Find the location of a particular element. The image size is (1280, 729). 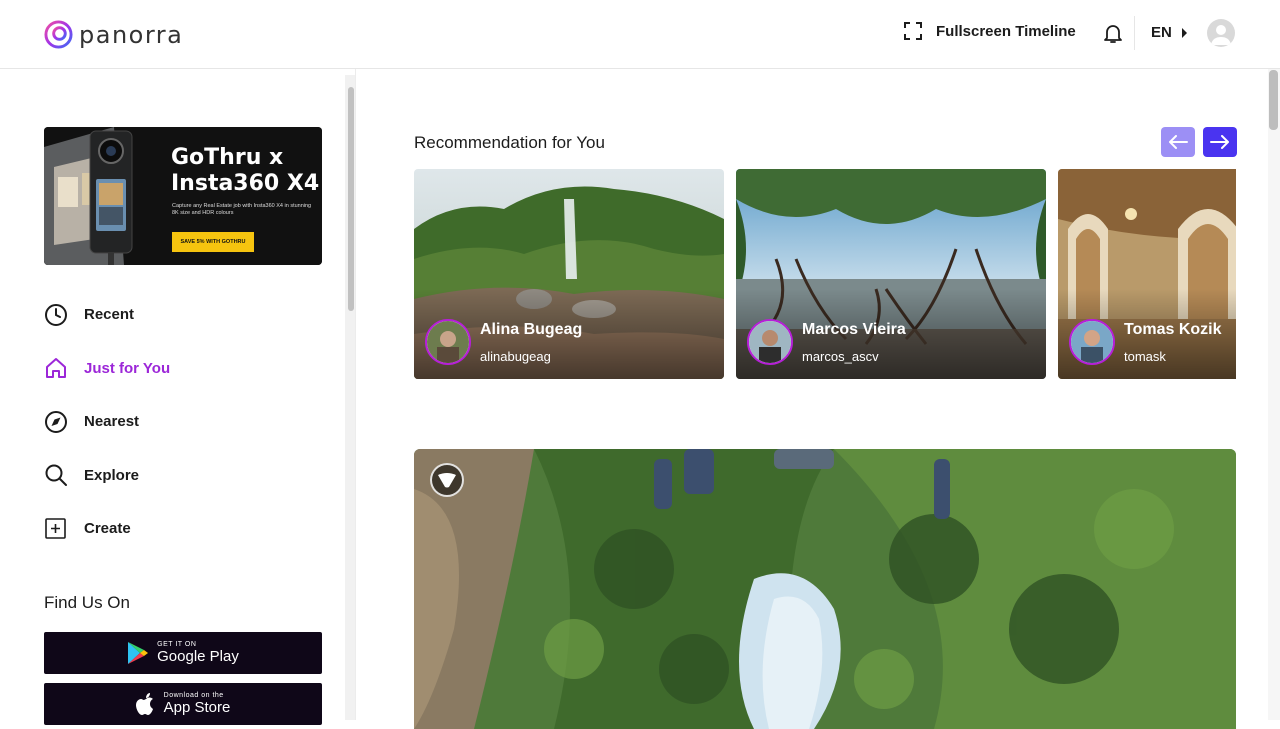

promo-title-line1: GoThru x is located at coordinates (227, 157).